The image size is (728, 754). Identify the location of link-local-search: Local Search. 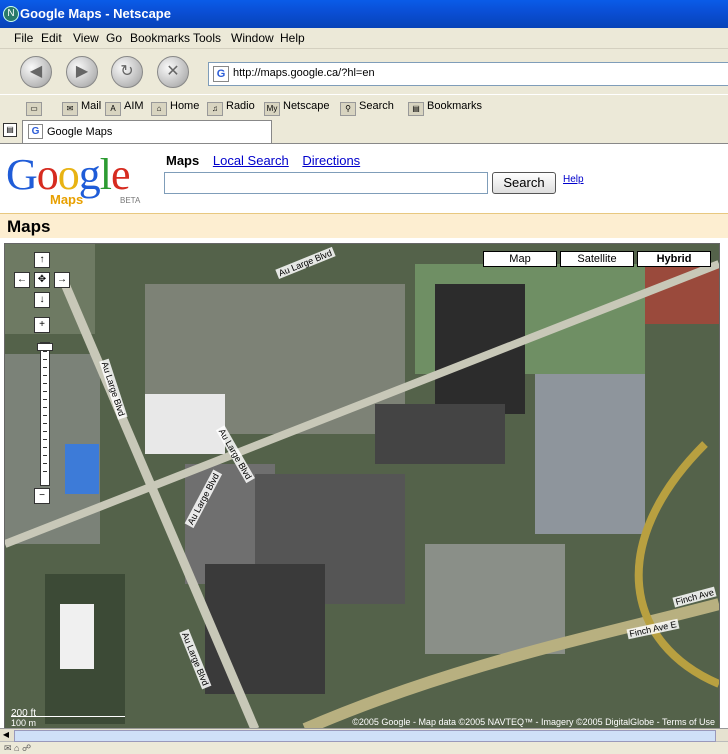
(251, 160).